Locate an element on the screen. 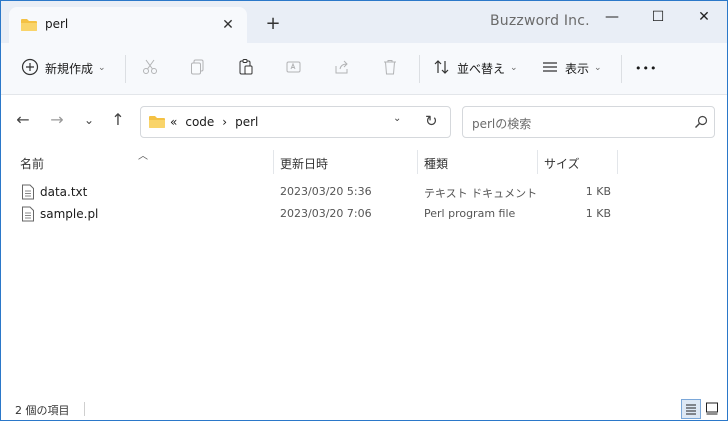 This screenshot has width=728, height=421. file-modified: 2023/03/20 7:06 is located at coordinates (326, 213).